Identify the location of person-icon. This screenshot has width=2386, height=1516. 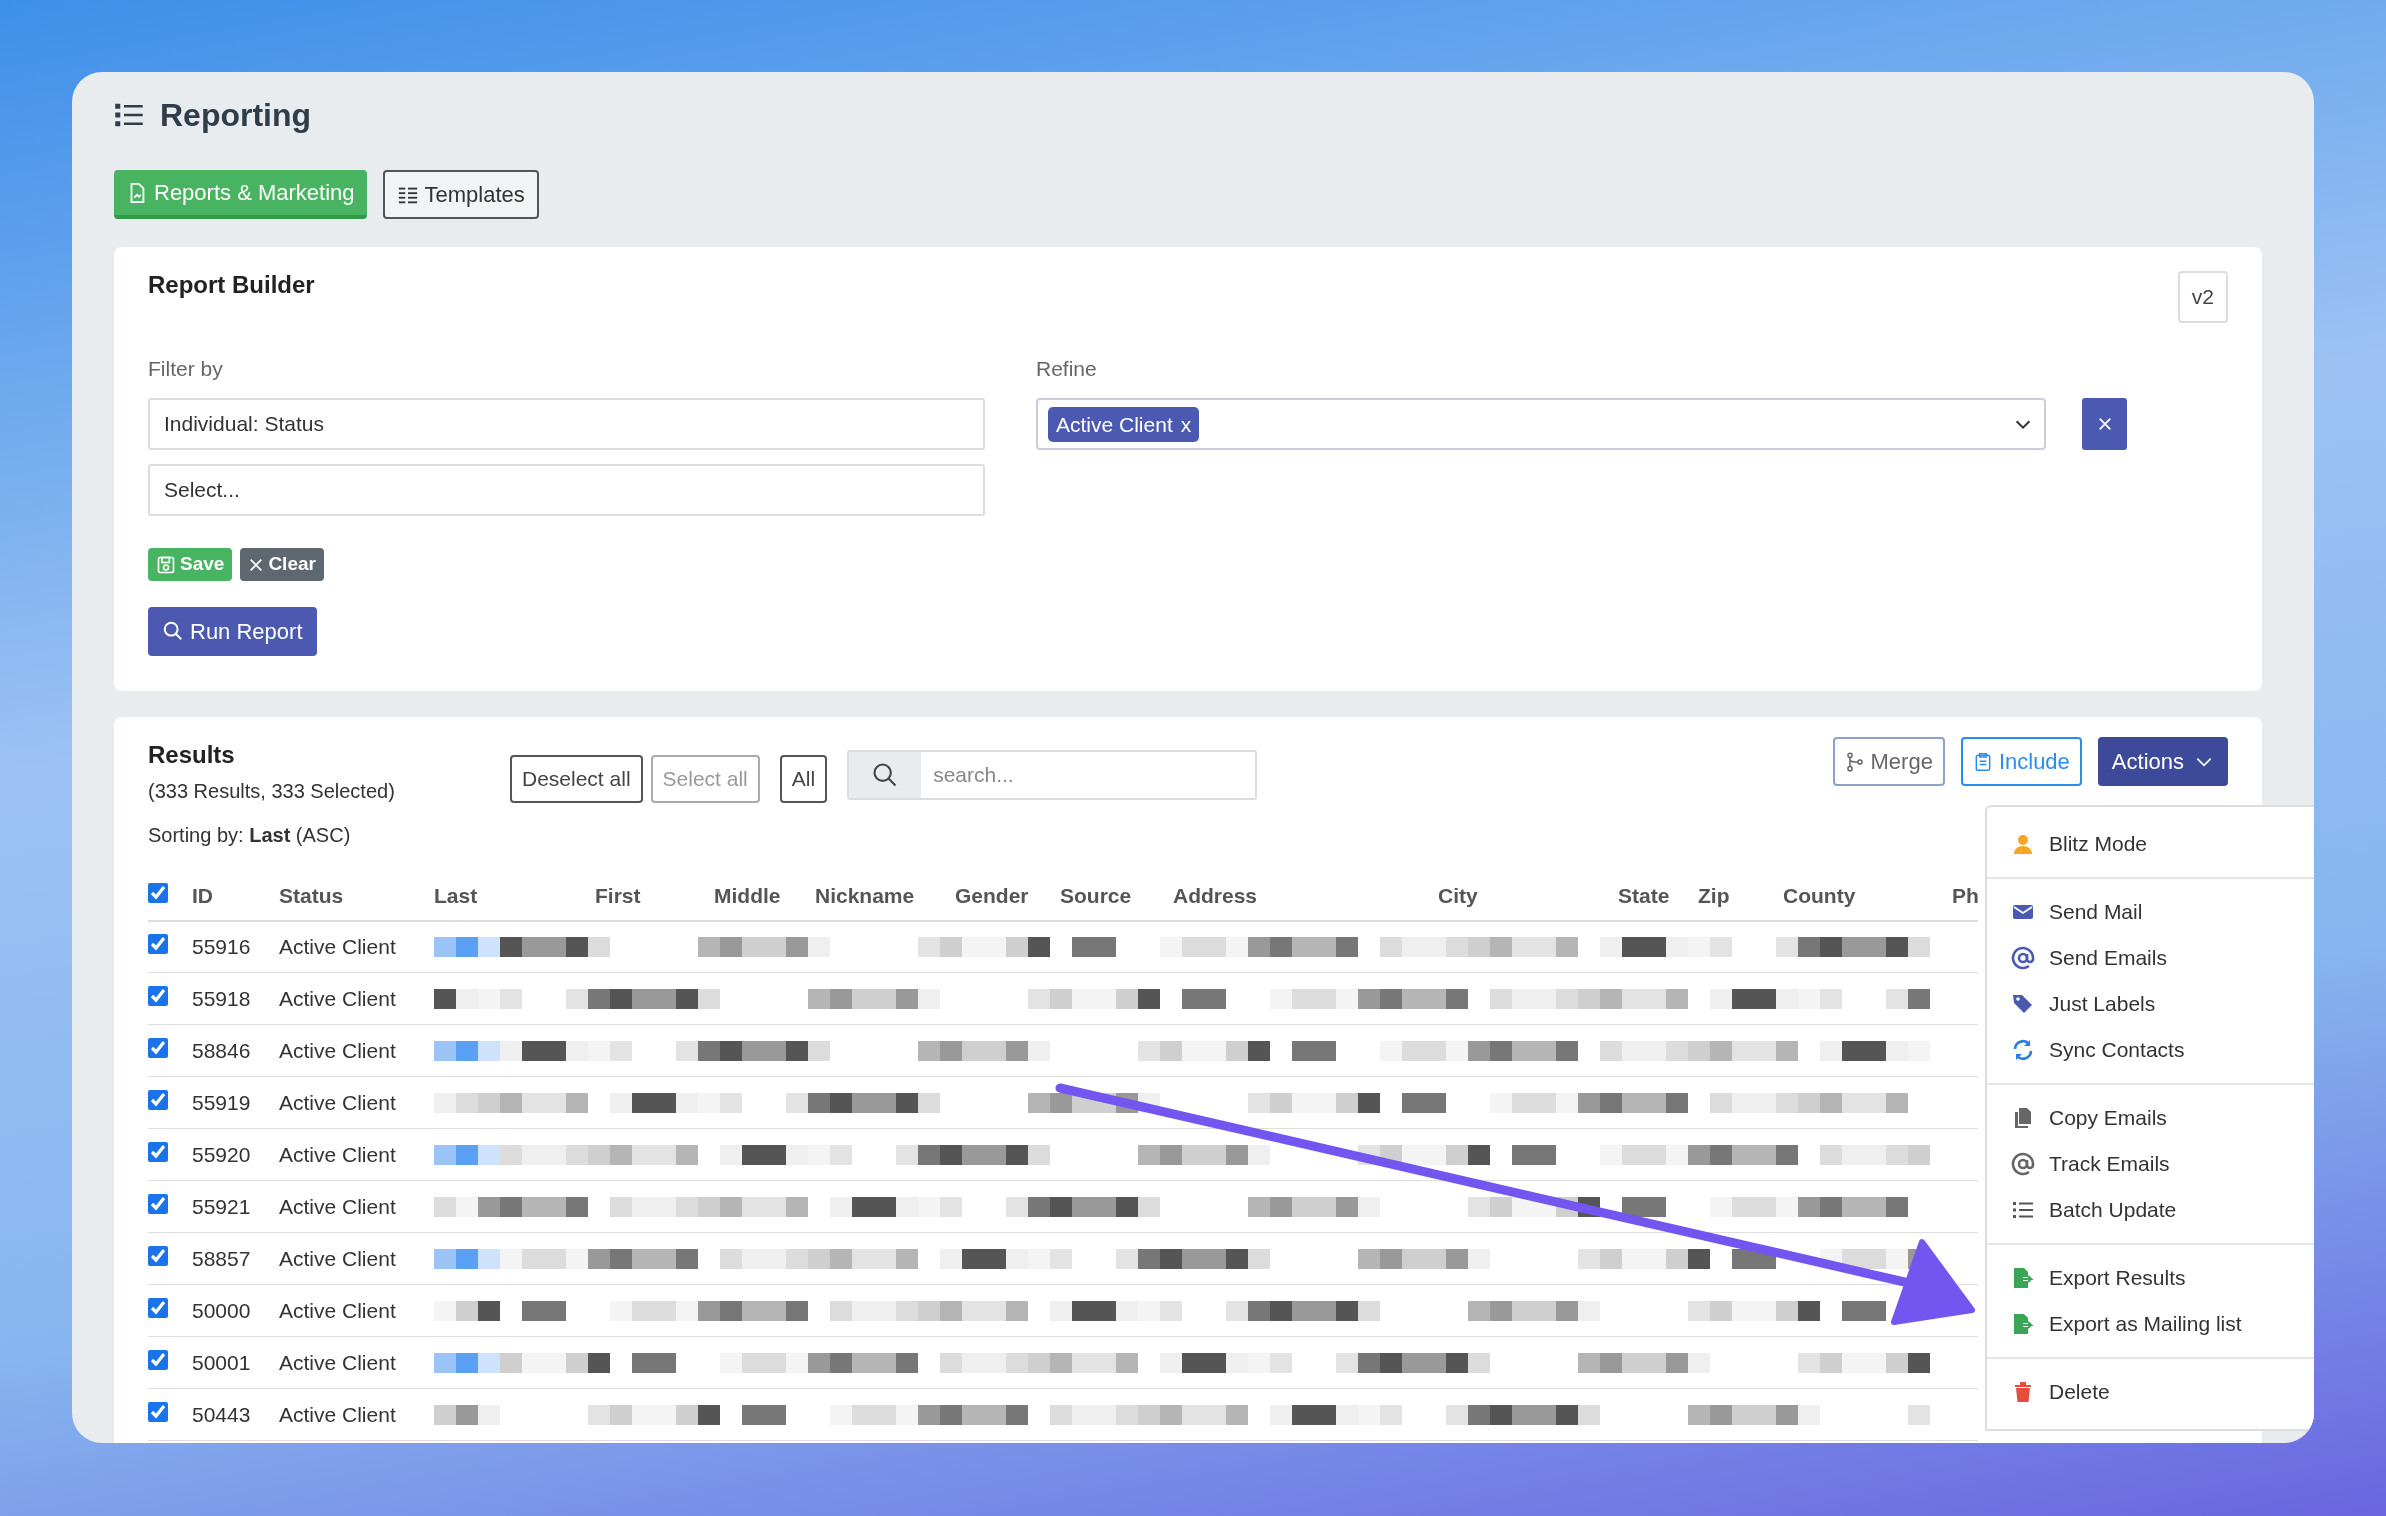
(2023, 844).